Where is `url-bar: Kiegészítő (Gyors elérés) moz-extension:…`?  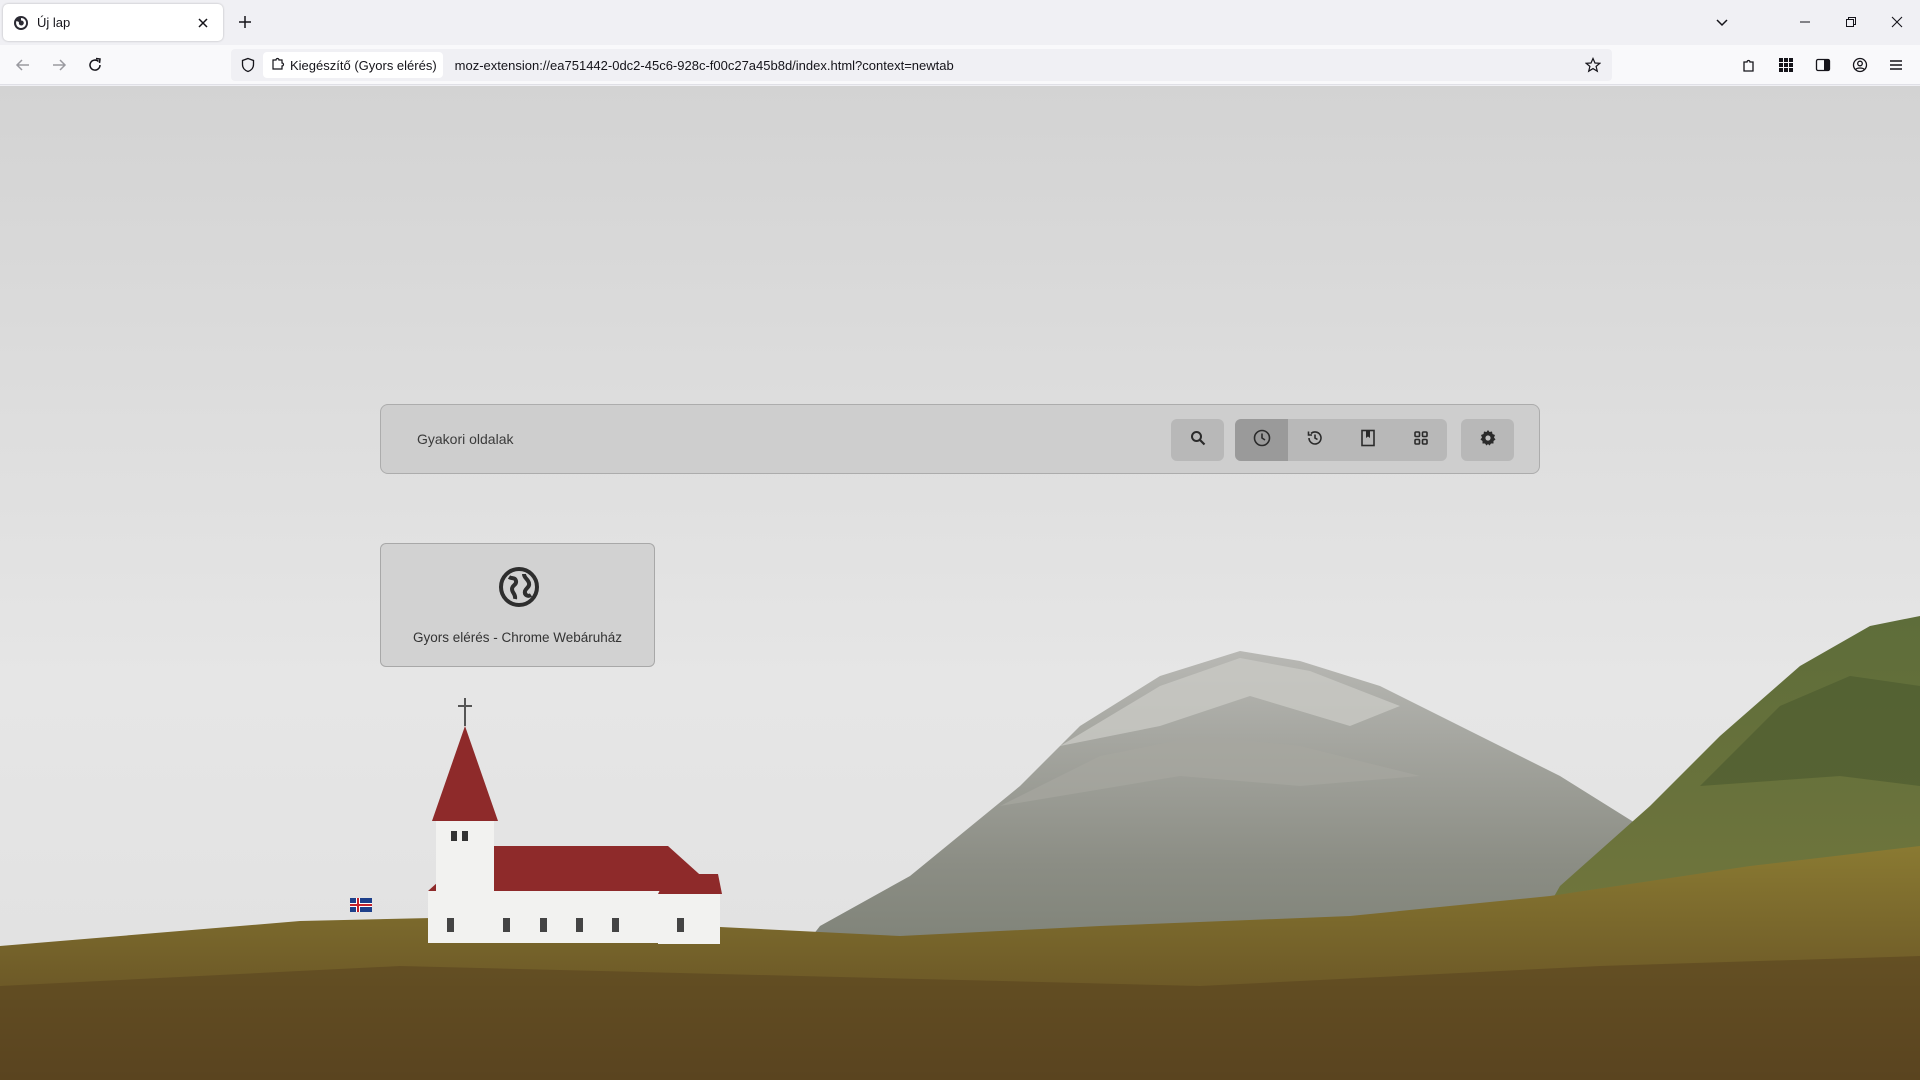
url-bar: Kiegészítő (Gyors elérés) moz-extension:… is located at coordinates (921, 65).